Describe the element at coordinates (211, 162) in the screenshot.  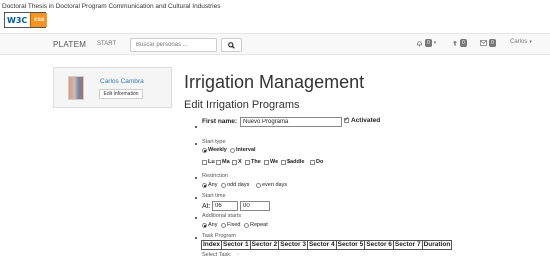
I see `day-label: Lu` at that location.